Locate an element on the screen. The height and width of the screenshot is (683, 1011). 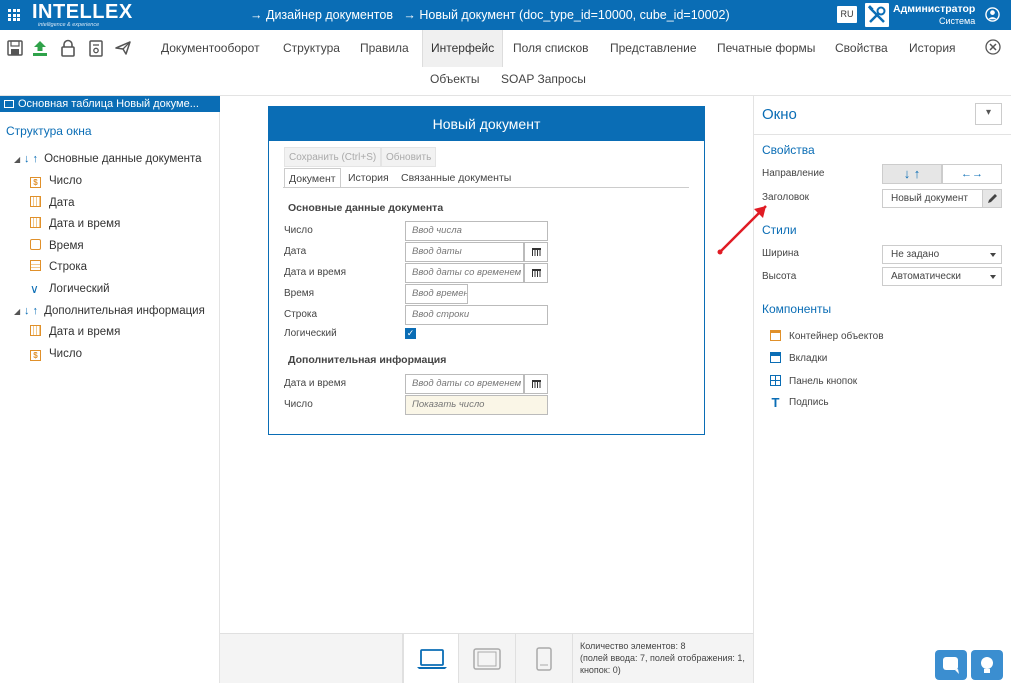
component-tabs: Вкладки is located at coordinates (798, 358).